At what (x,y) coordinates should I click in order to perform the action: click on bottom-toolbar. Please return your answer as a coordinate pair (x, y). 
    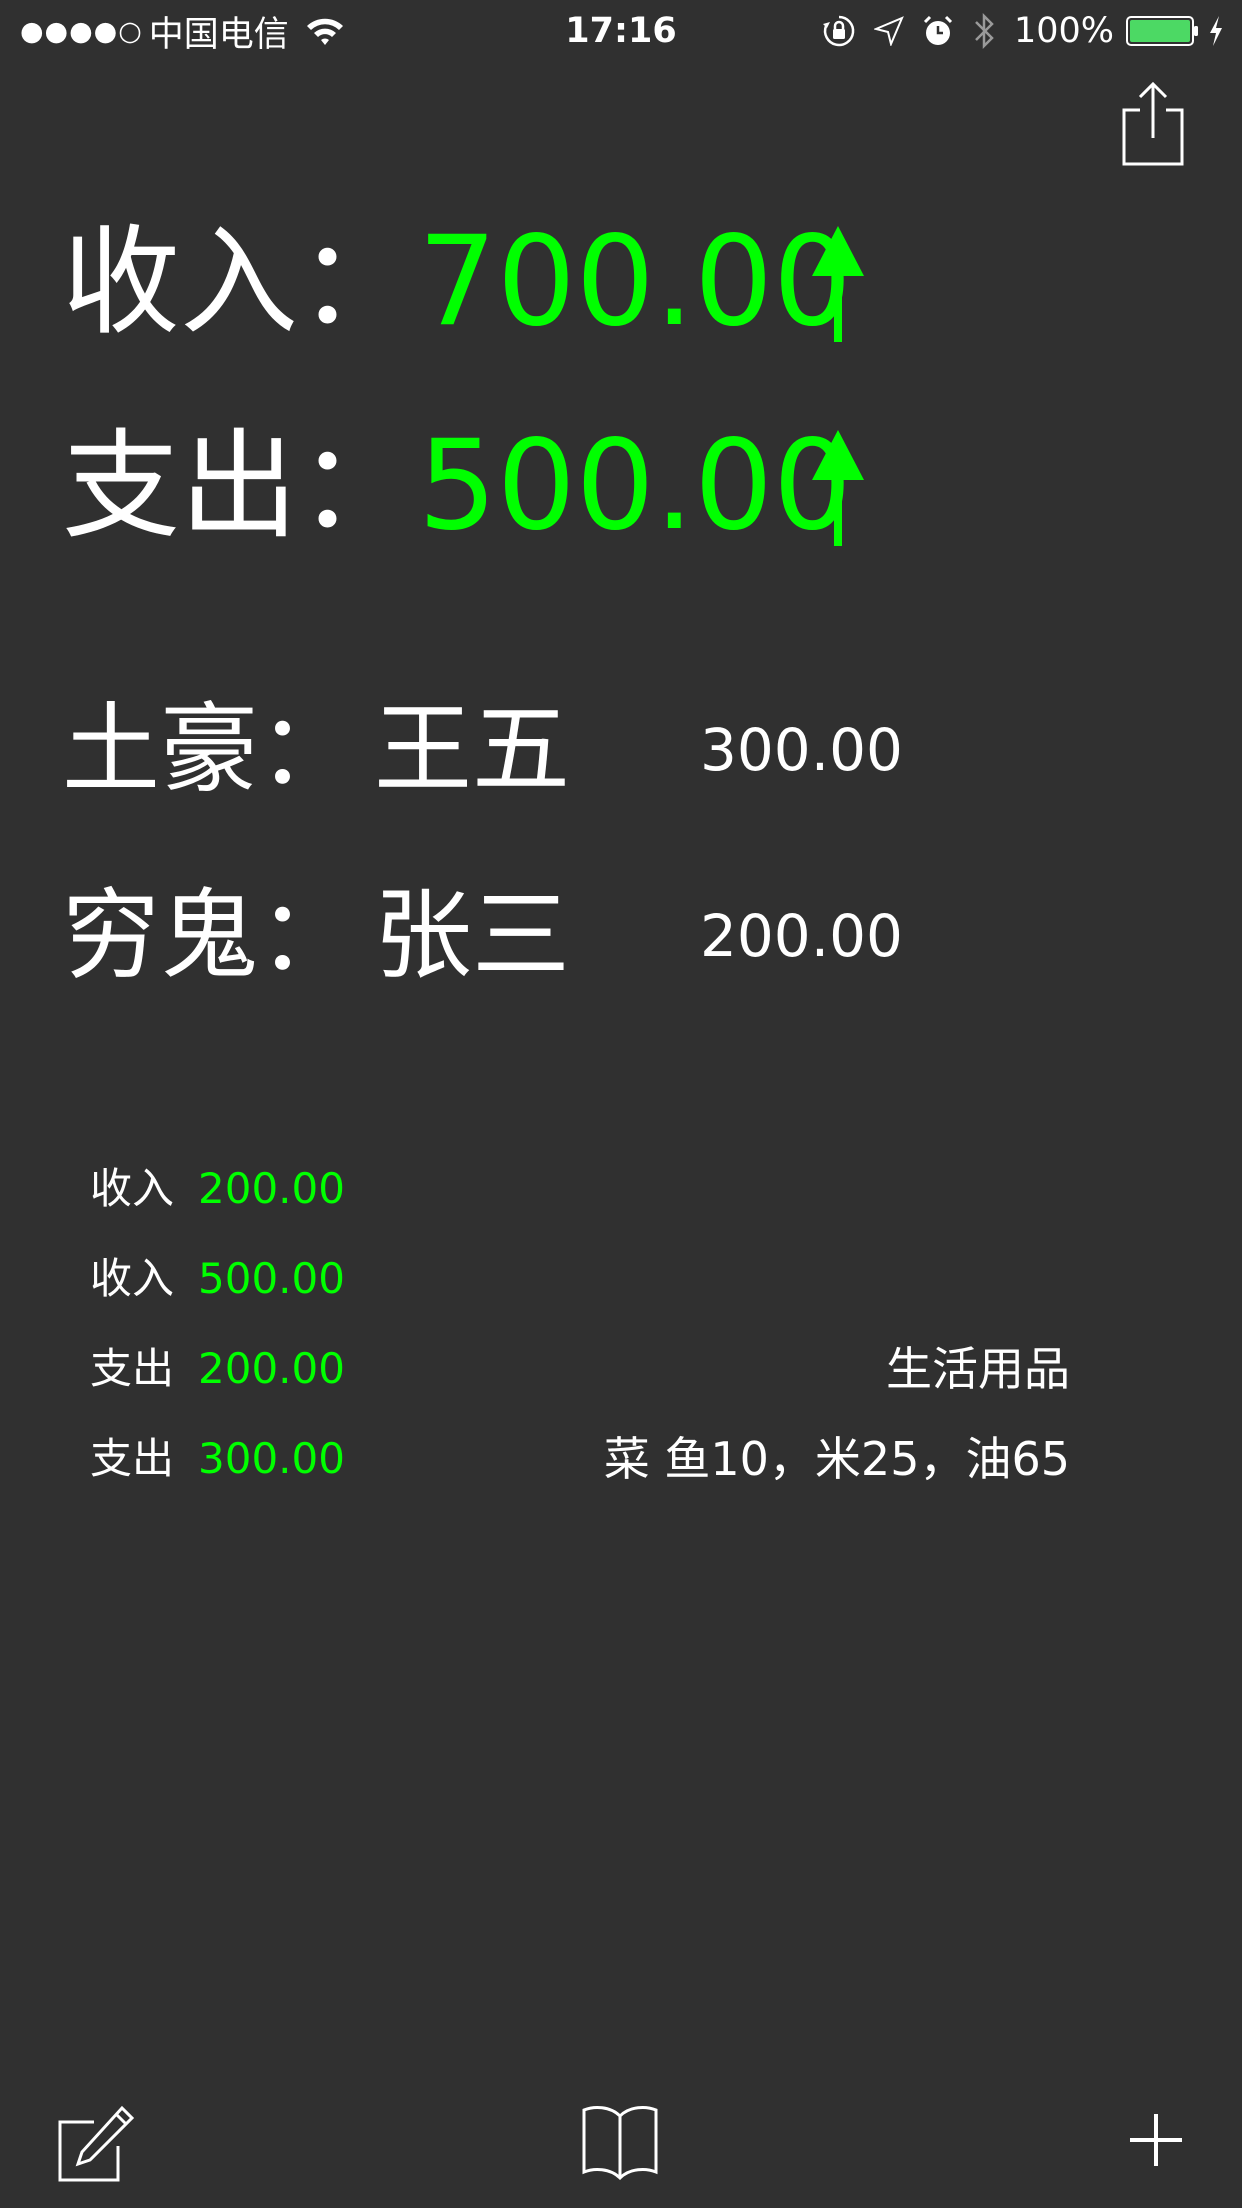
    Looking at the image, I should click on (621, 2144).